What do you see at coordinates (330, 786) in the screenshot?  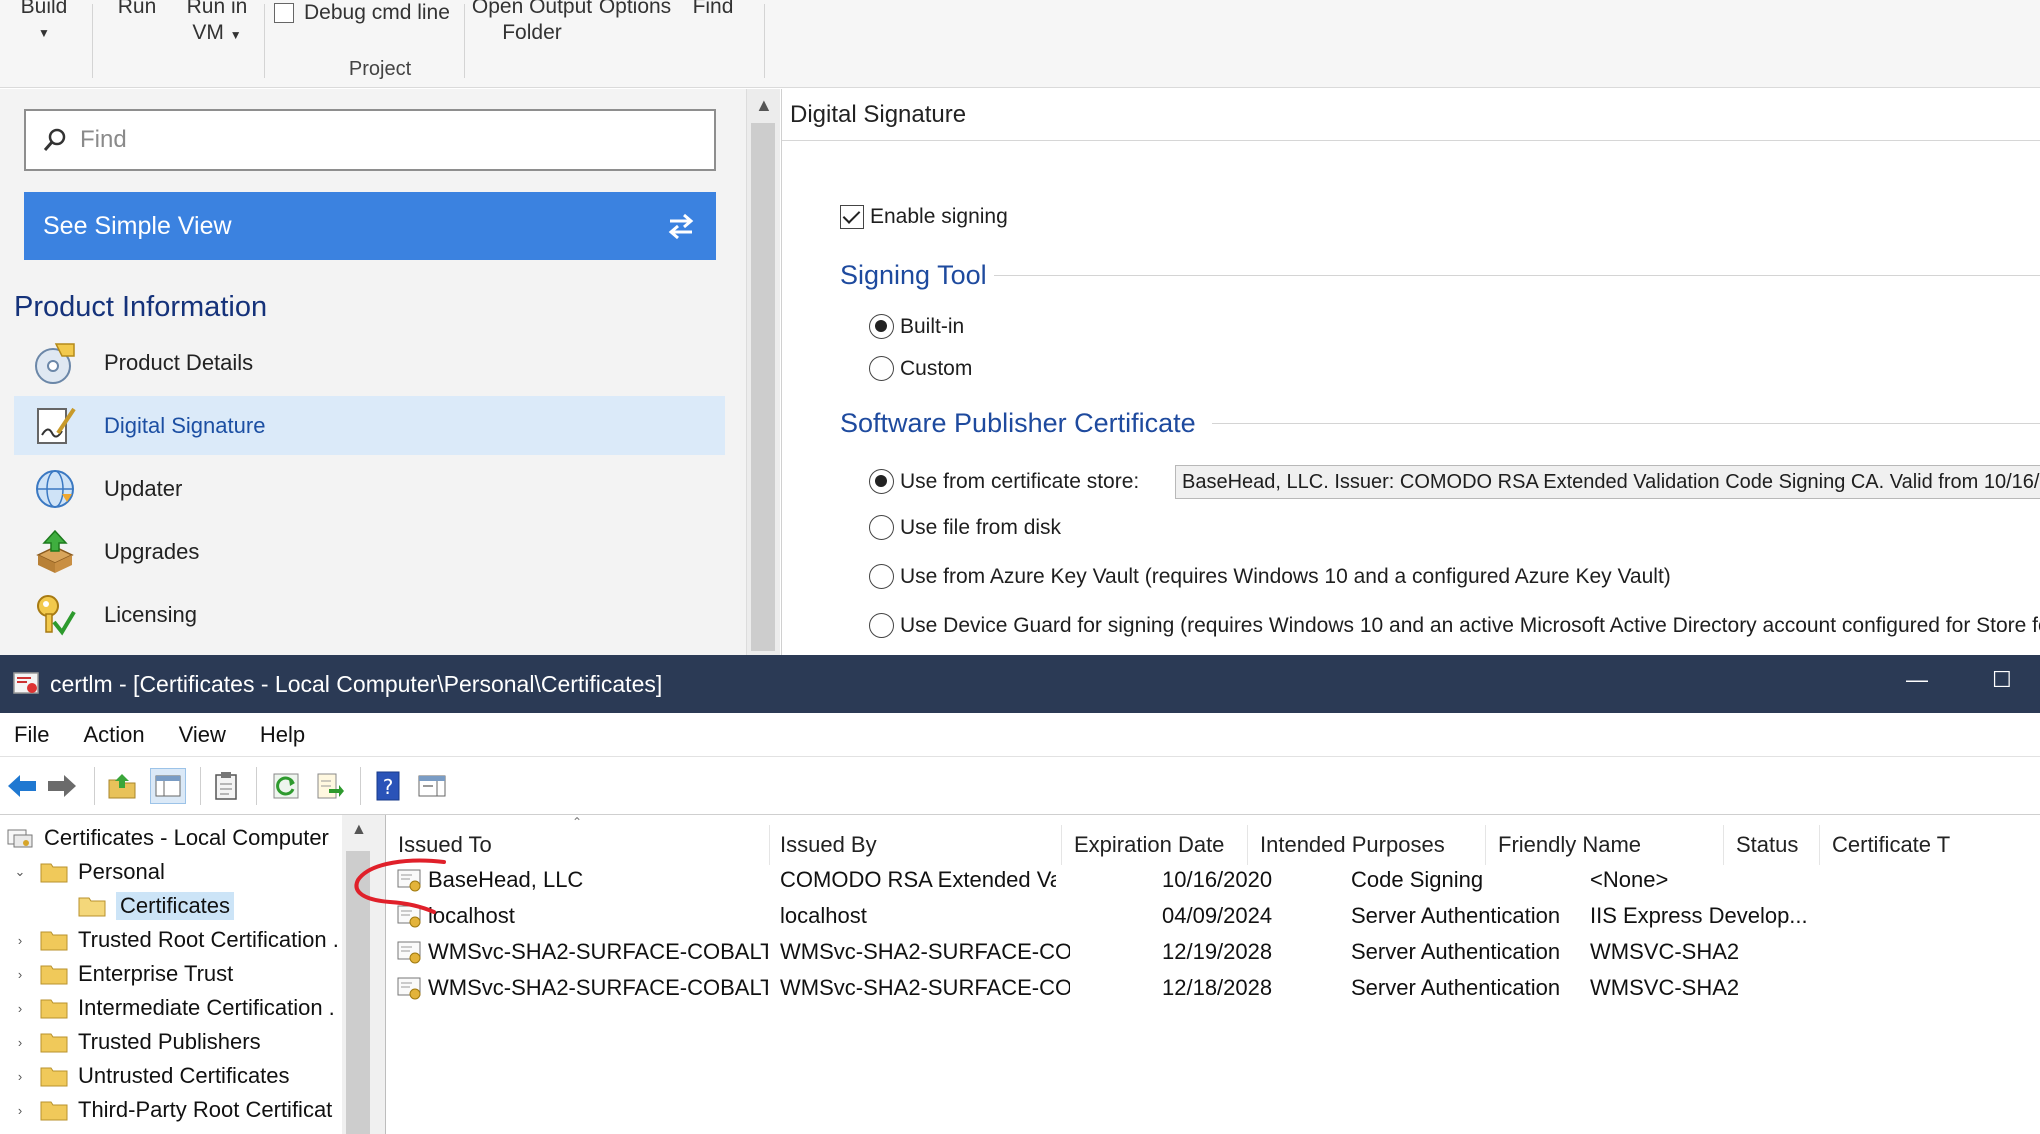 I see `export-list-icon` at bounding box center [330, 786].